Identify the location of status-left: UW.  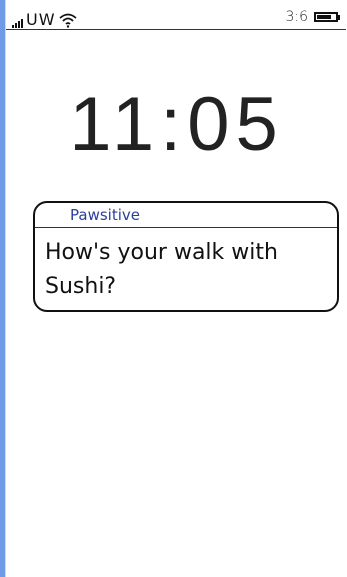
(44, 17).